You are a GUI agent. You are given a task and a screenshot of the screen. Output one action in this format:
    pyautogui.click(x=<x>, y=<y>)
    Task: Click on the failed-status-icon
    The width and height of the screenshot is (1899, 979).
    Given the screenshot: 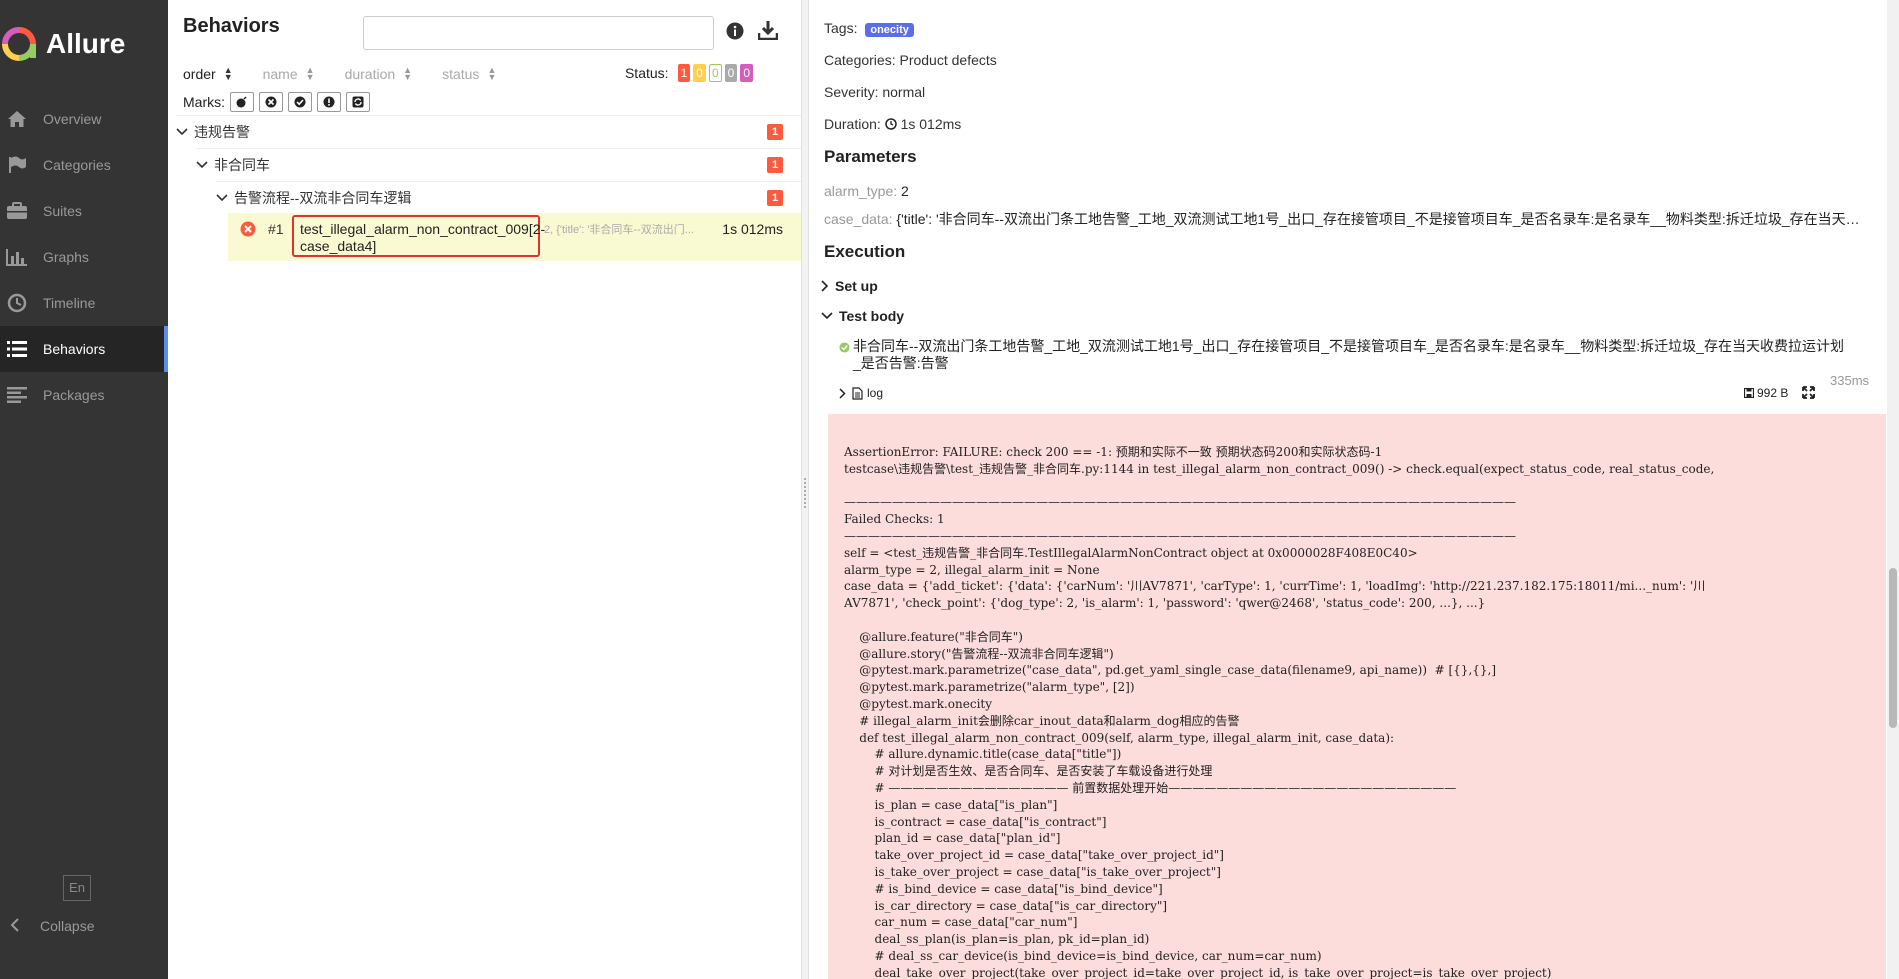 What is the action you would take?
    pyautogui.click(x=248, y=230)
    